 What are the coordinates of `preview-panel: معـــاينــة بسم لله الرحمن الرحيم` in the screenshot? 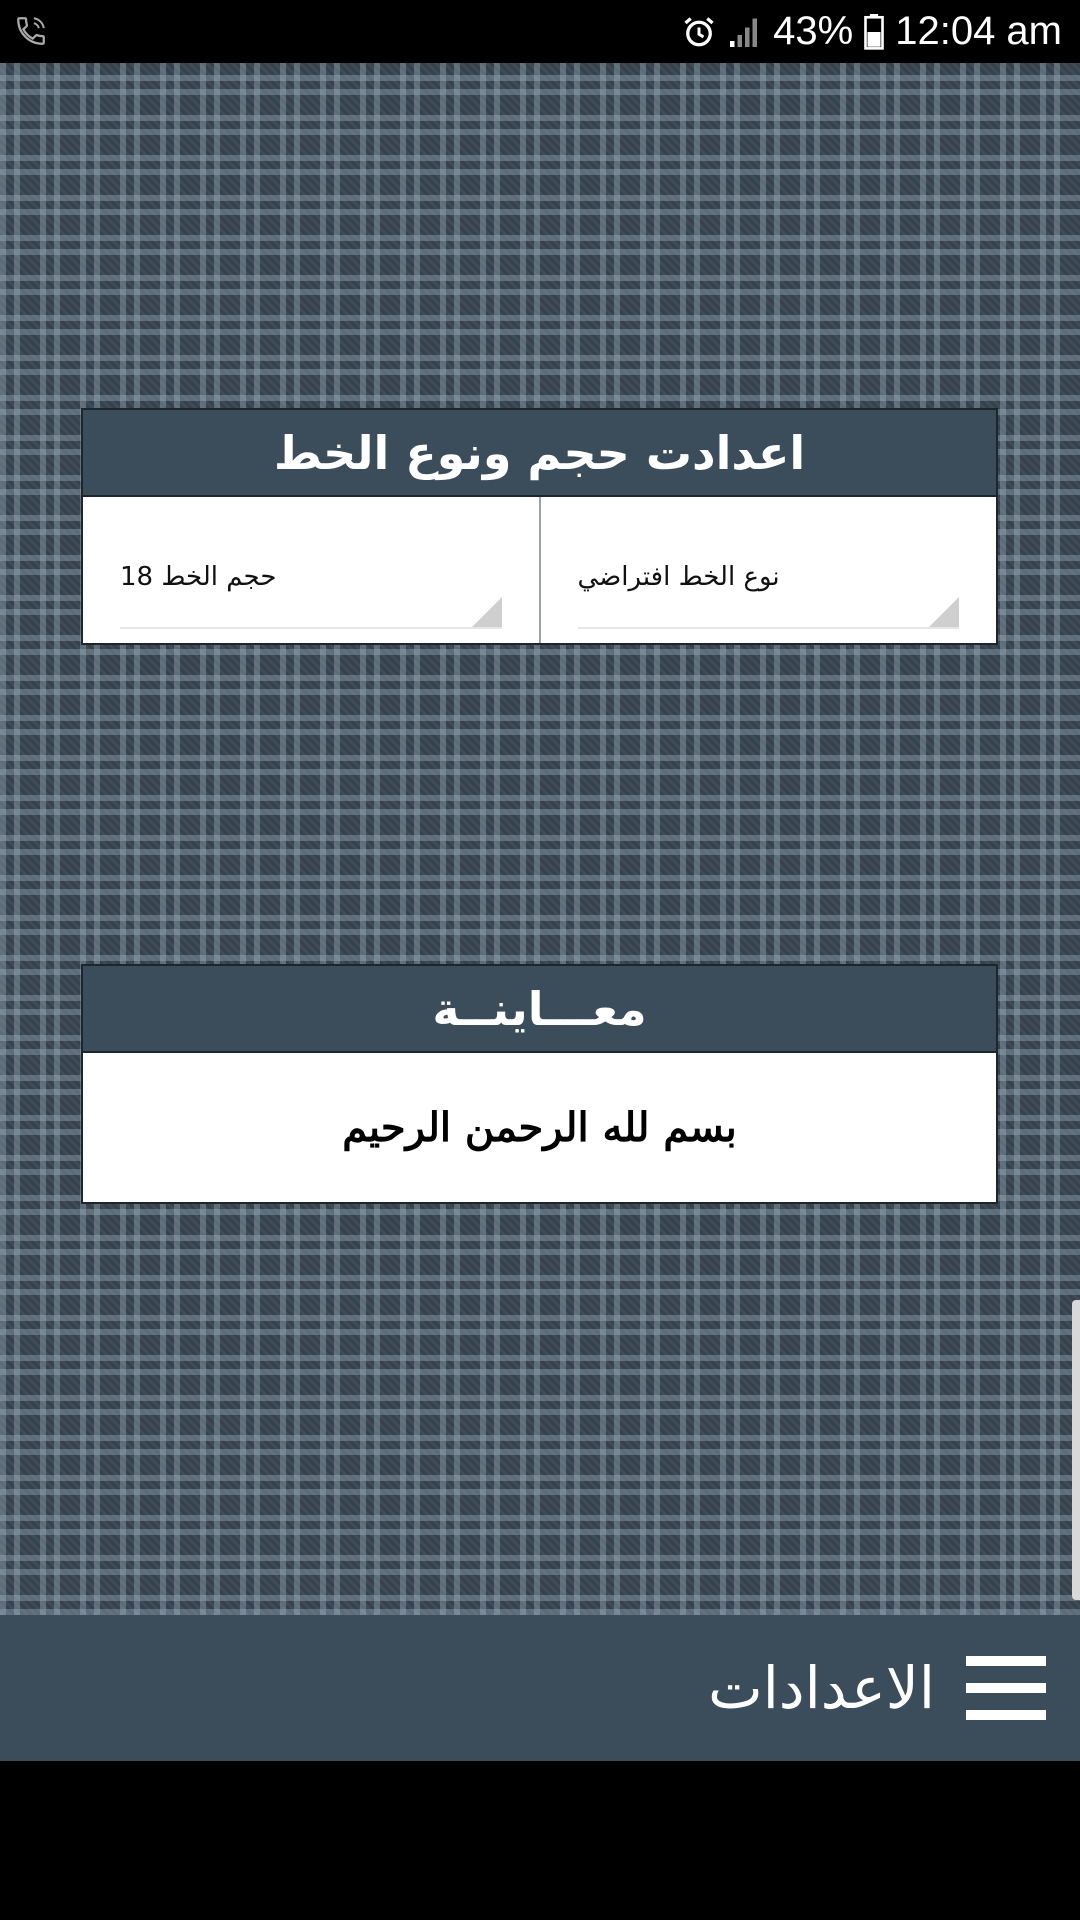 It's located at (539, 1084).